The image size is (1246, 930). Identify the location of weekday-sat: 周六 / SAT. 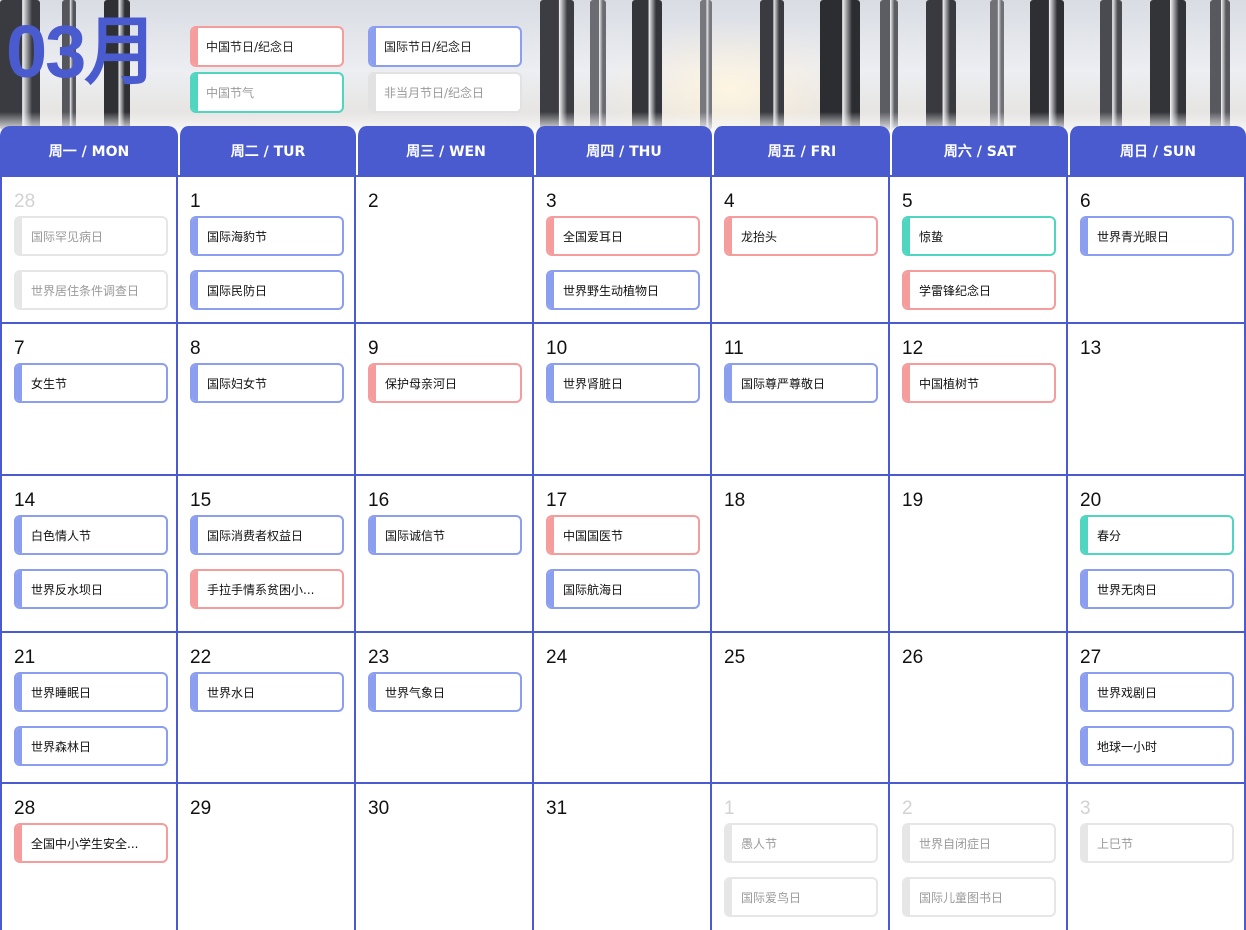
(979, 150).